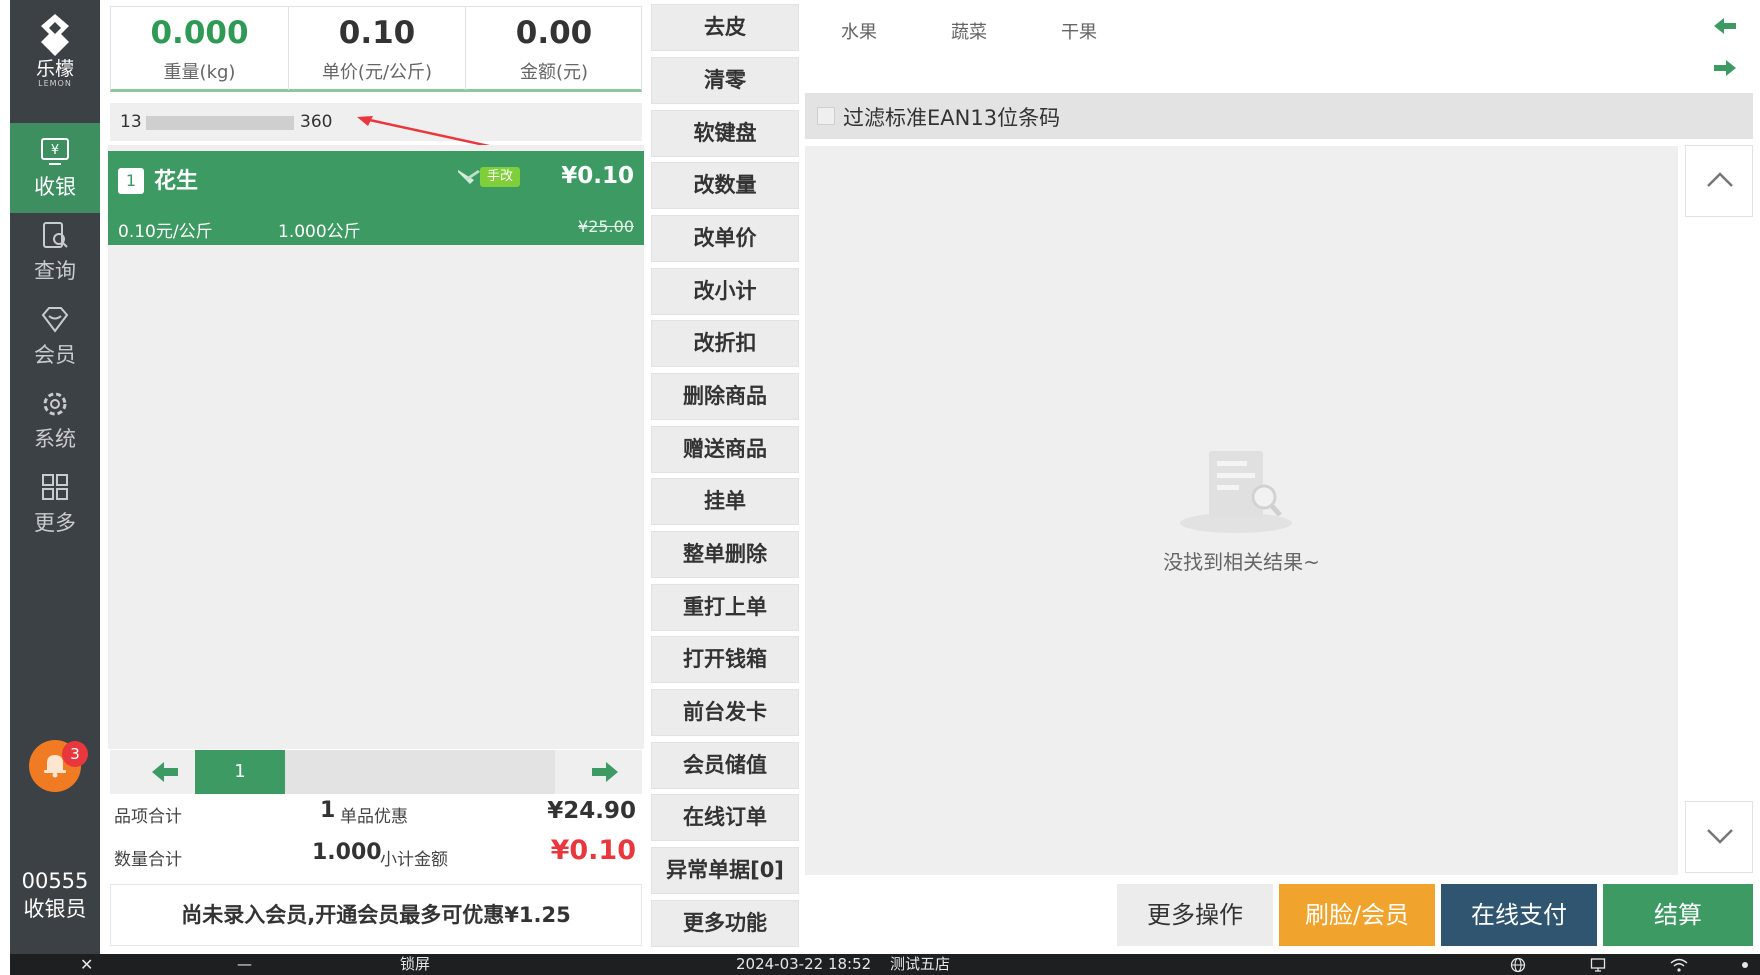 The height and width of the screenshot is (975, 1760). What do you see at coordinates (969, 31) in the screenshot?
I see `category-vegetables: 蔬菜` at bounding box center [969, 31].